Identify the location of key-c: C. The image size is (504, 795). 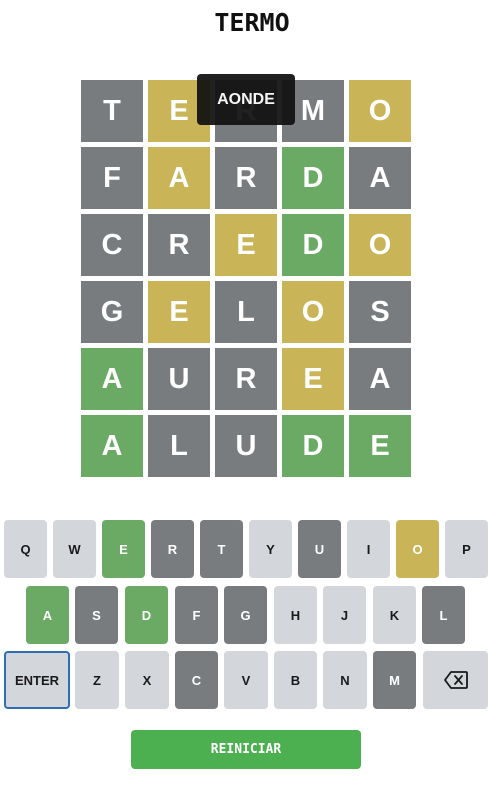
(196, 680).